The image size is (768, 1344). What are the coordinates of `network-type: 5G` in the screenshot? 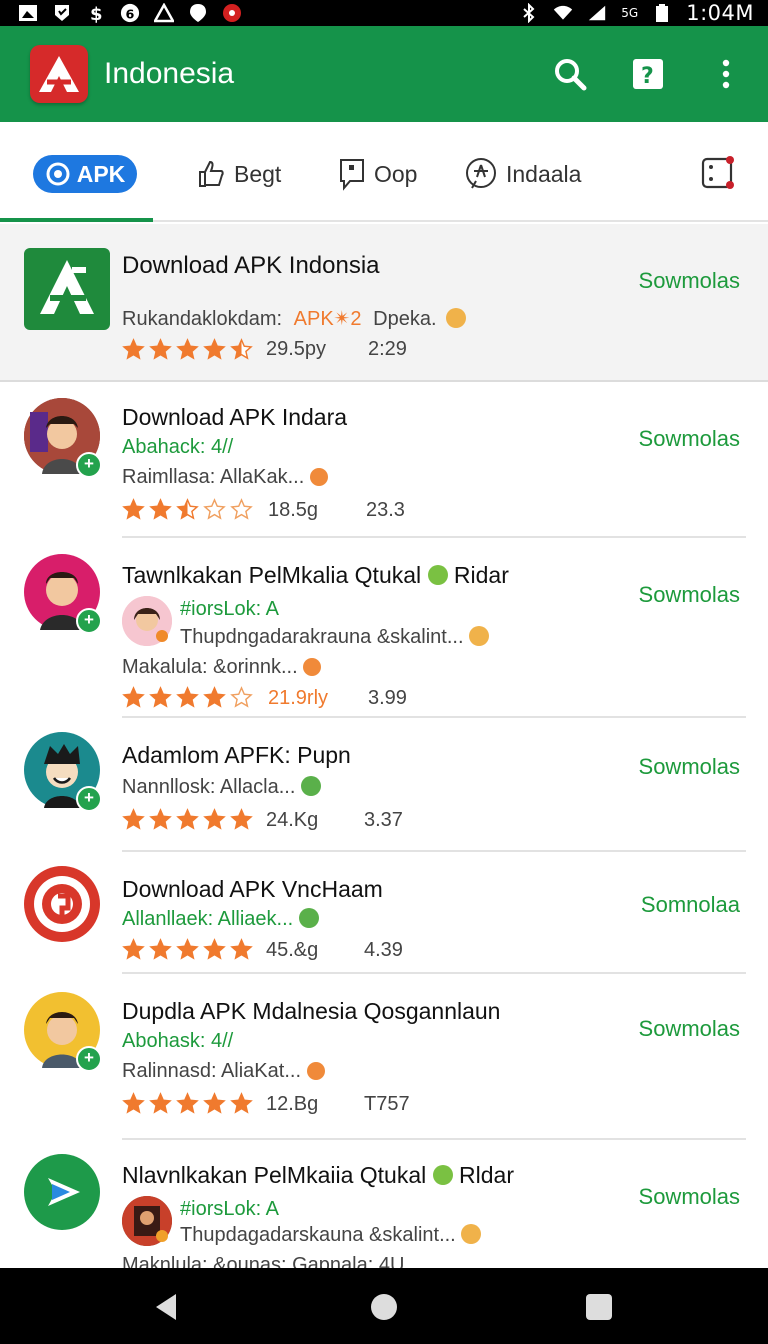 It's located at (630, 13).